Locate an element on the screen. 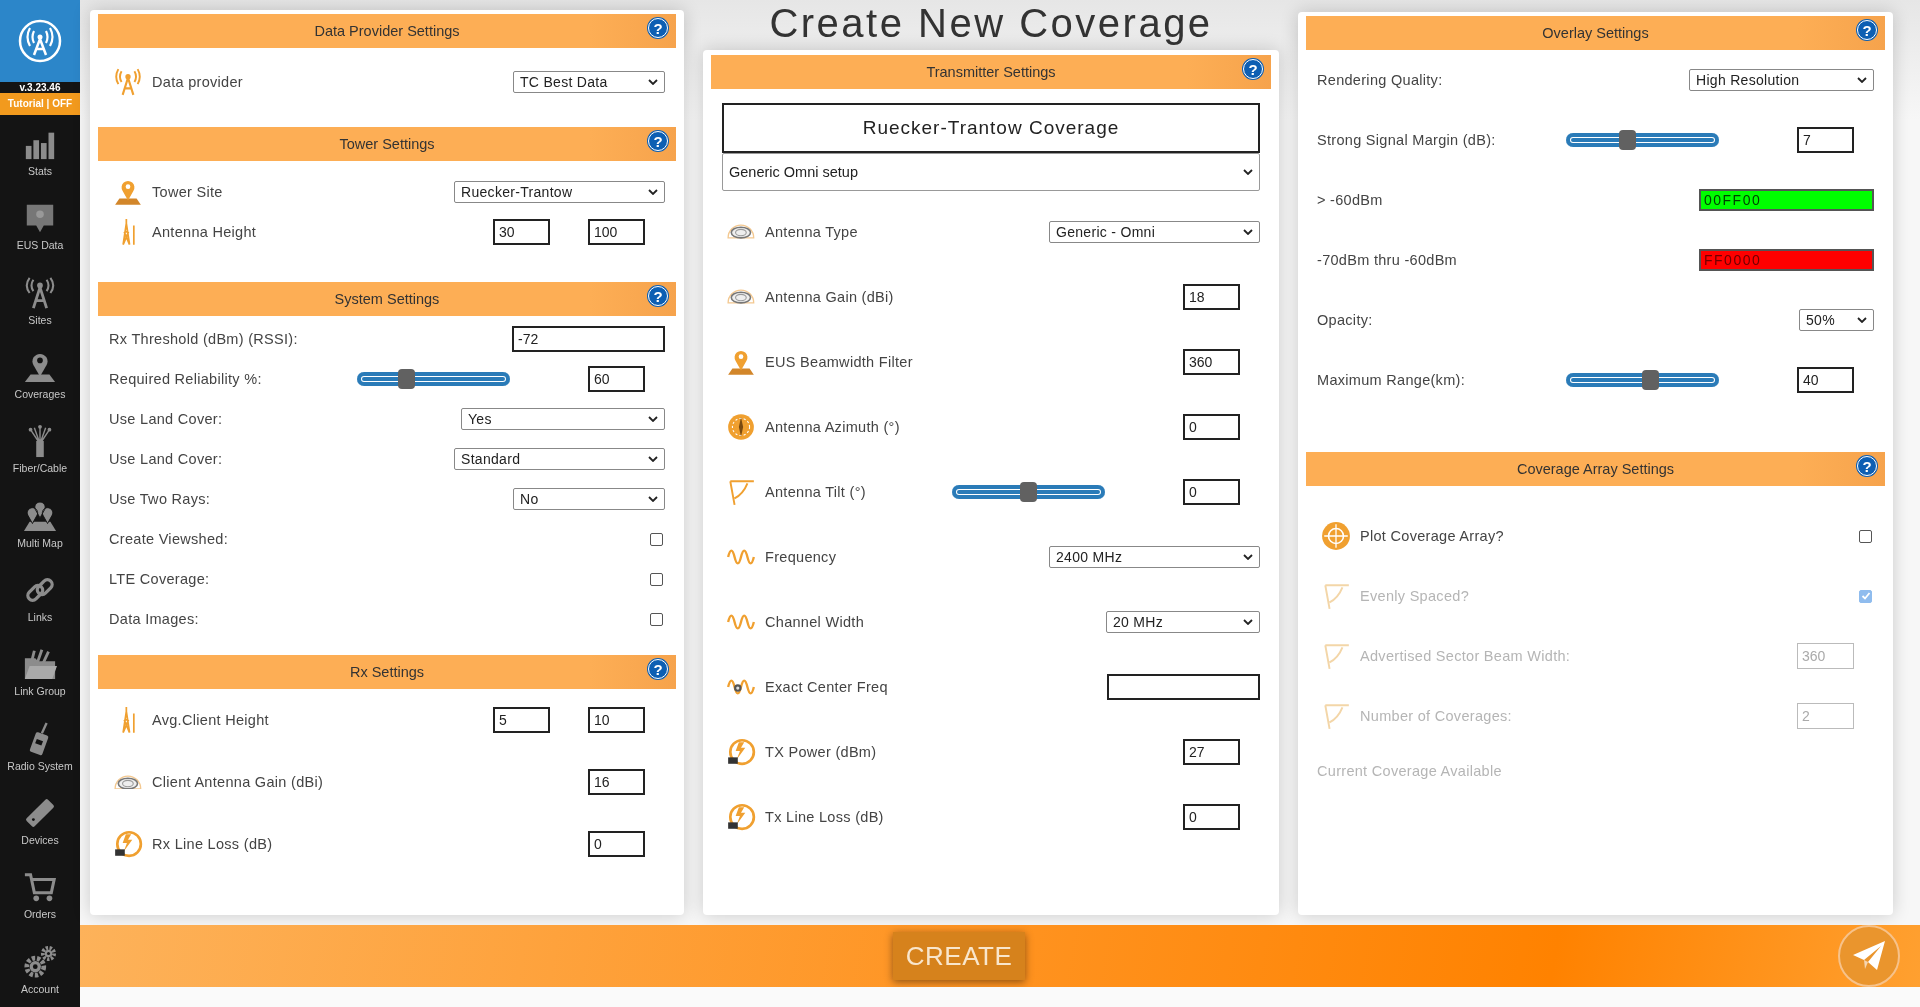 The height and width of the screenshot is (1007, 1920). dropdown: Generic - Omni is located at coordinates (1154, 231).